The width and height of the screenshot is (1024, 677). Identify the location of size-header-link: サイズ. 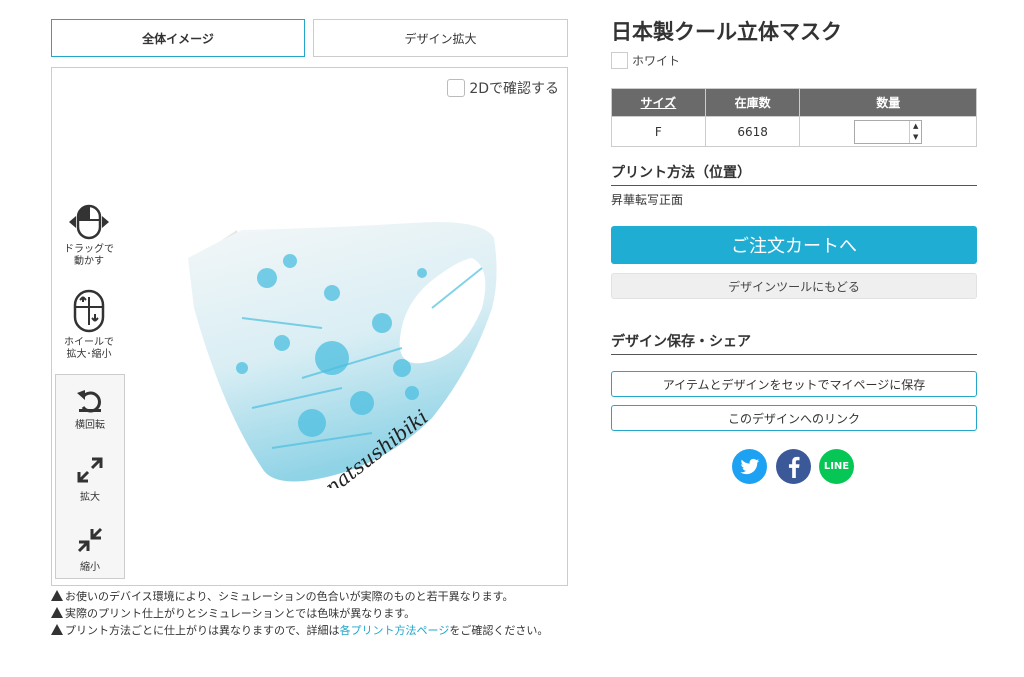
(658, 102).